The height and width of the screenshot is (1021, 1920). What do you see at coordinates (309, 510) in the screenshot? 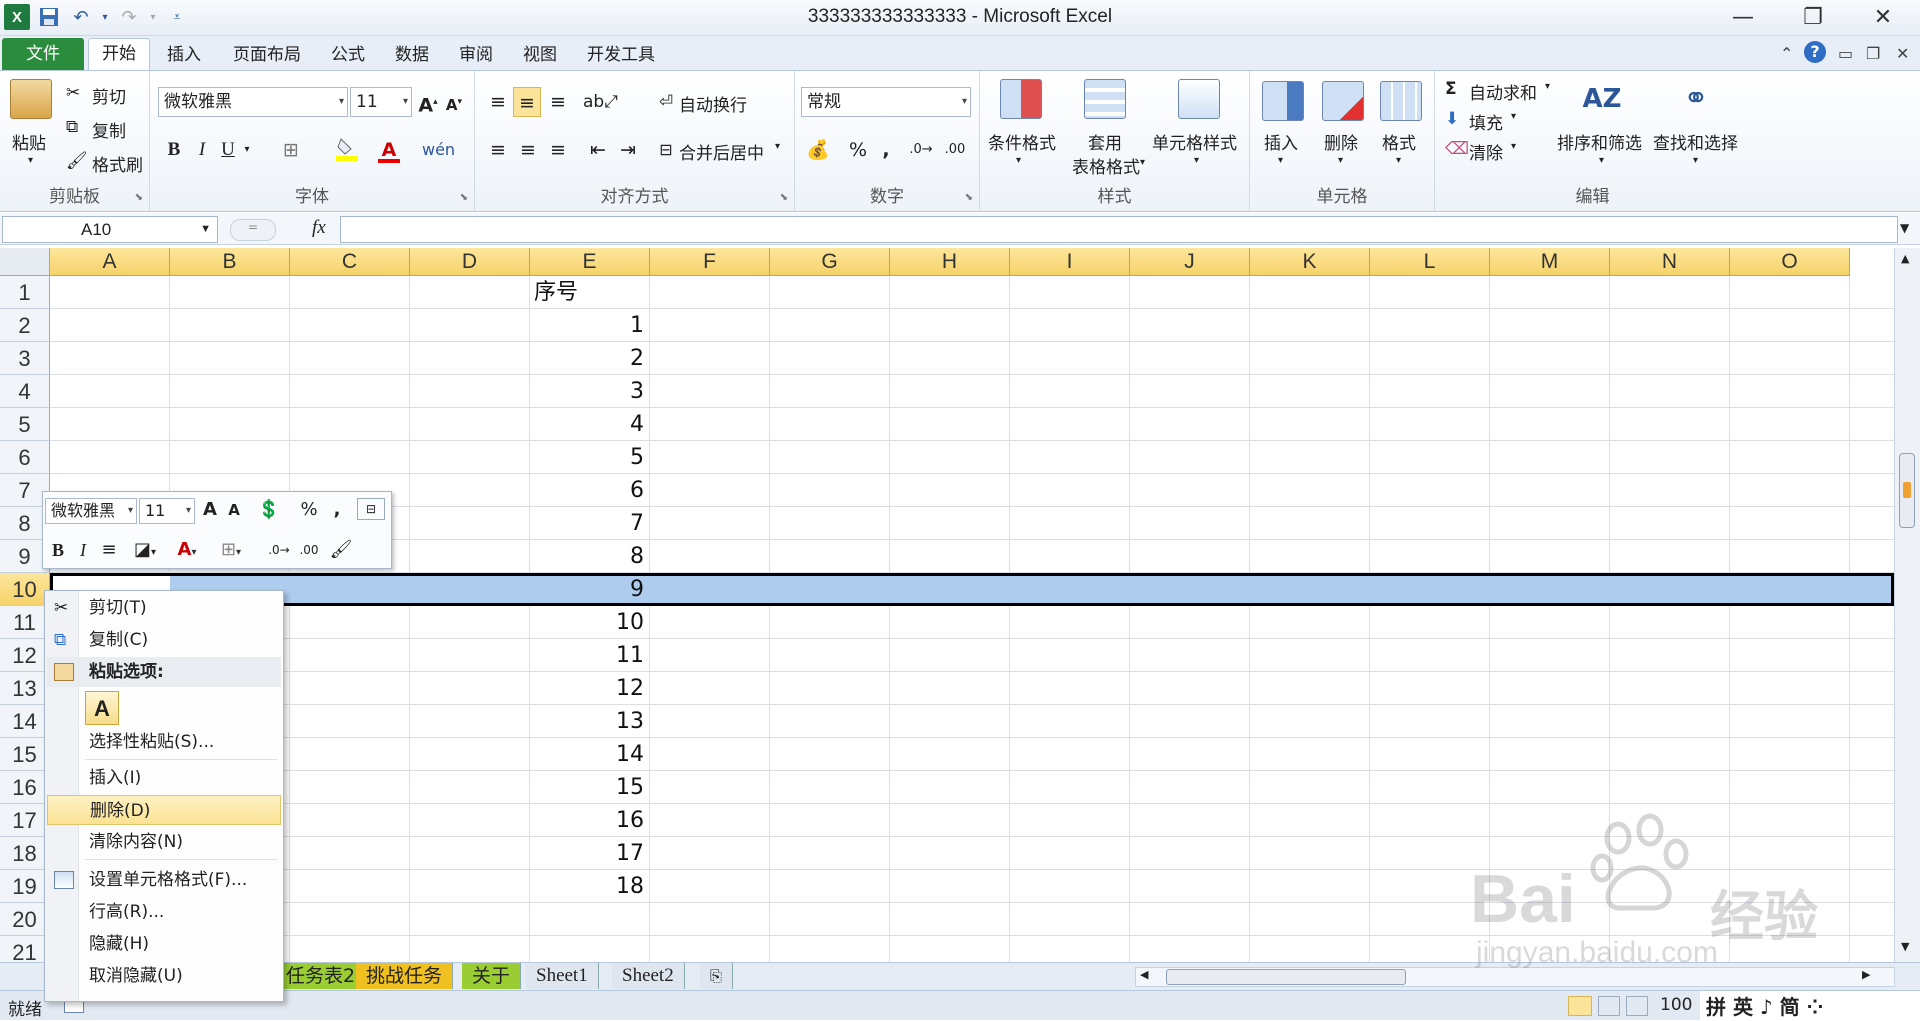
I see `percent-button: %` at bounding box center [309, 510].